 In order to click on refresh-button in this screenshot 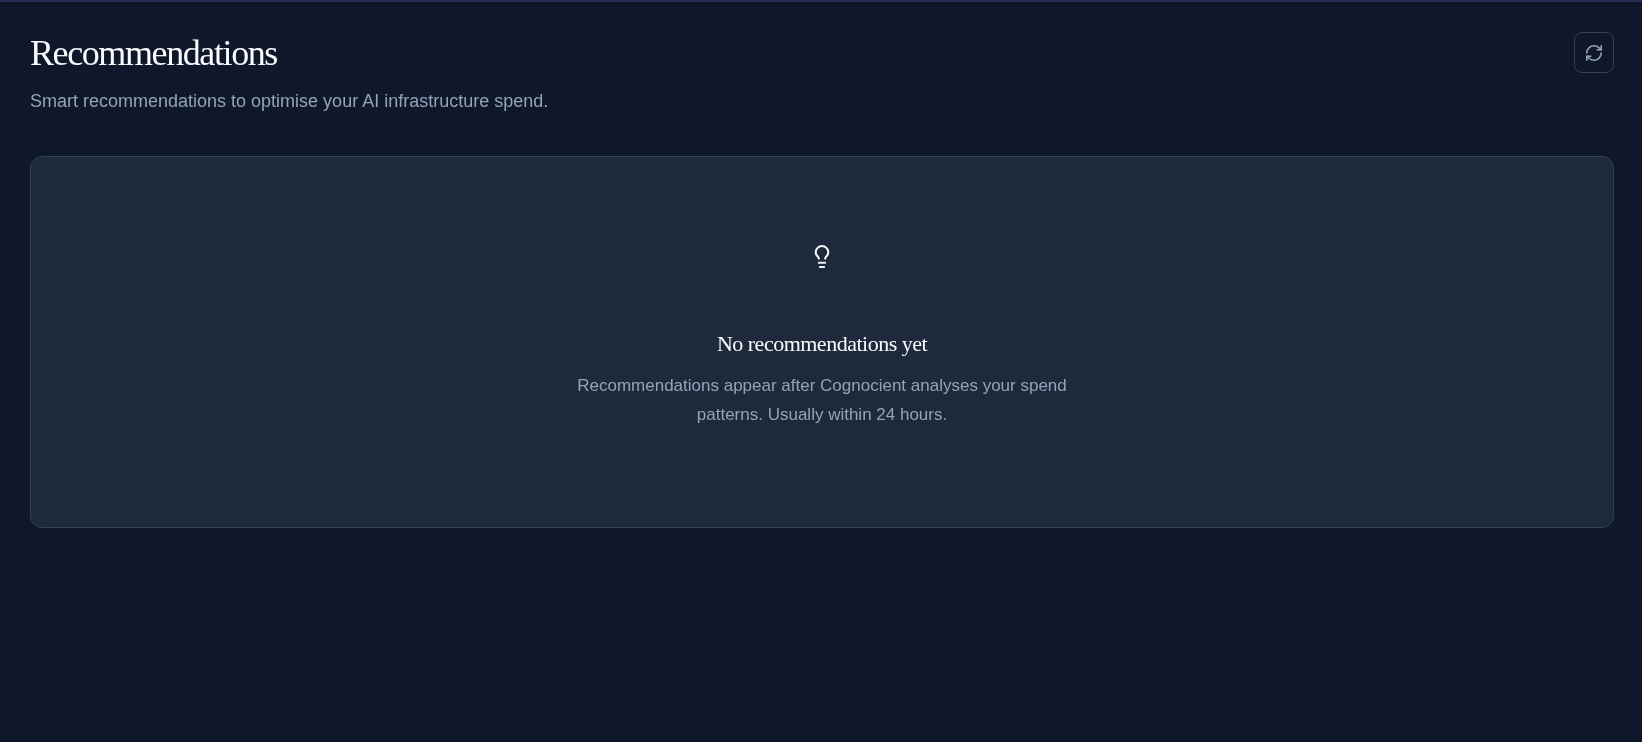, I will do `click(1594, 52)`.